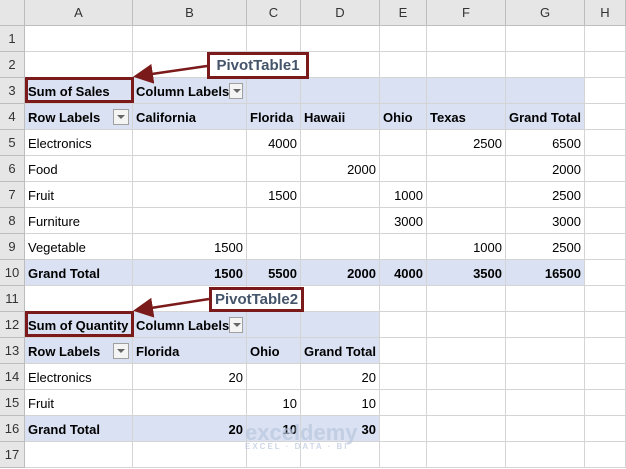 This screenshot has height=469, width=626. What do you see at coordinates (301, 435) in the screenshot?
I see `exceldemy-watermark: exceldemy EXCEL · DATA · BI` at bounding box center [301, 435].